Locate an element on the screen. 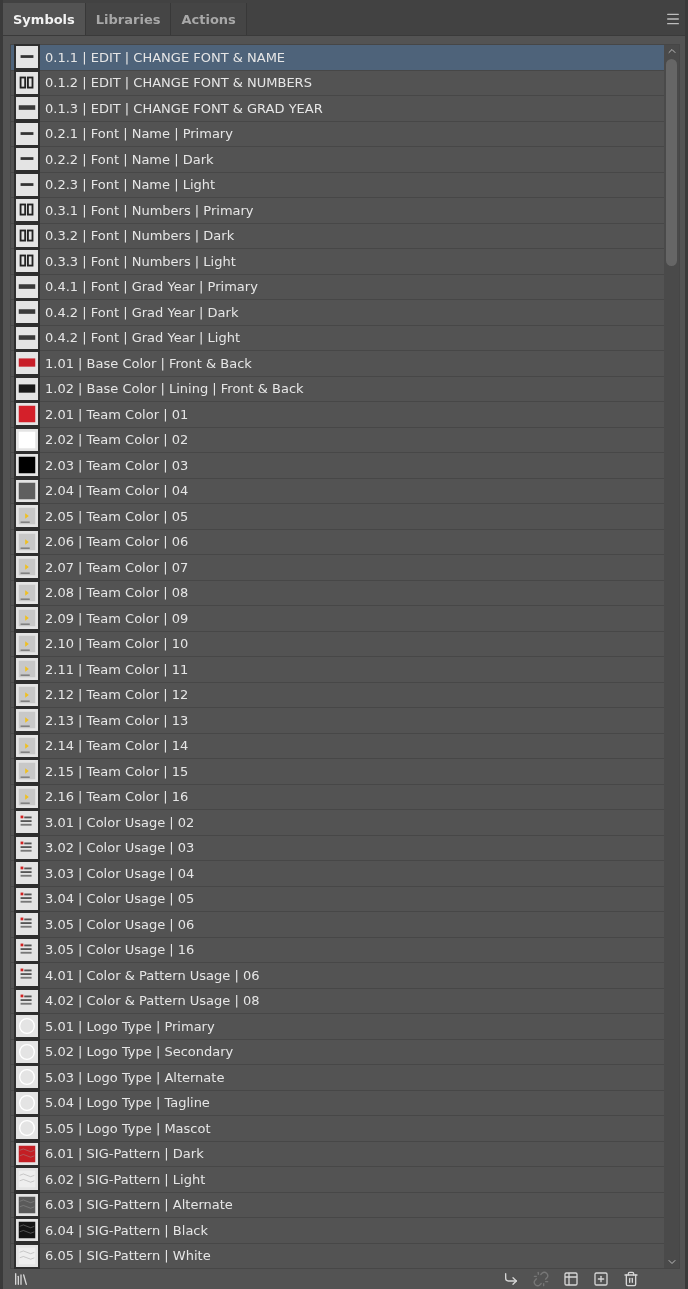  symbol-row: 5.01 | Logo Type | Primary is located at coordinates (337, 1027).